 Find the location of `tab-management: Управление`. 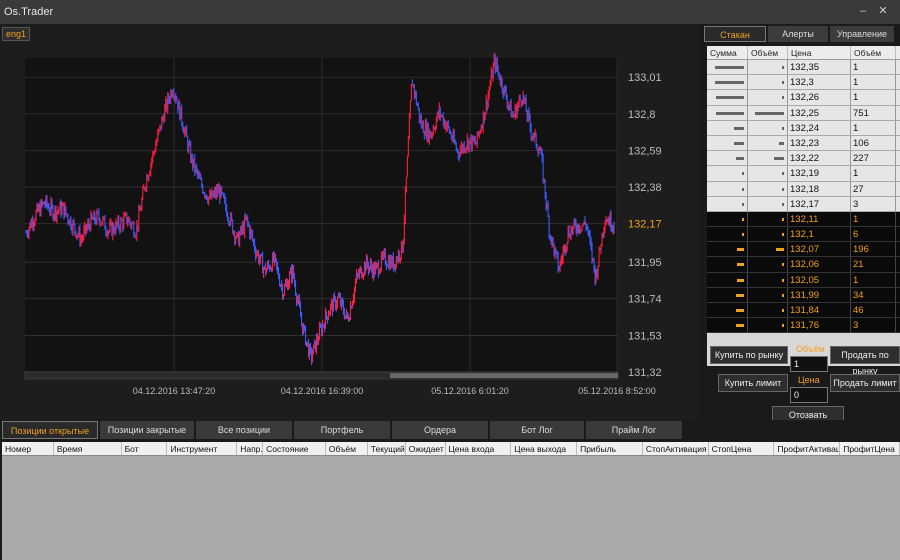

tab-management: Управление is located at coordinates (862, 34).